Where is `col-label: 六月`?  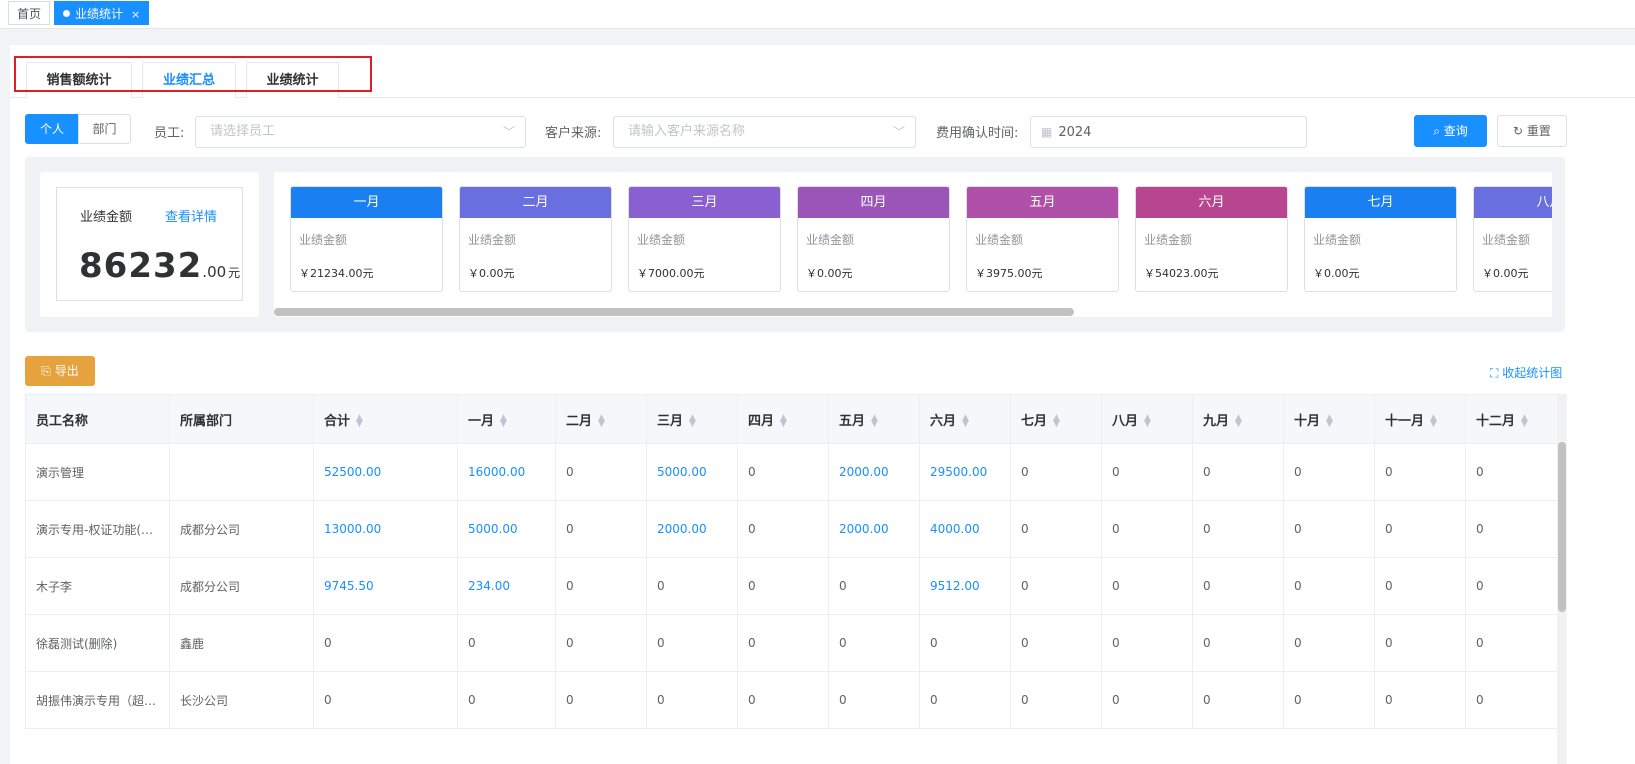
col-label: 六月 is located at coordinates (943, 421).